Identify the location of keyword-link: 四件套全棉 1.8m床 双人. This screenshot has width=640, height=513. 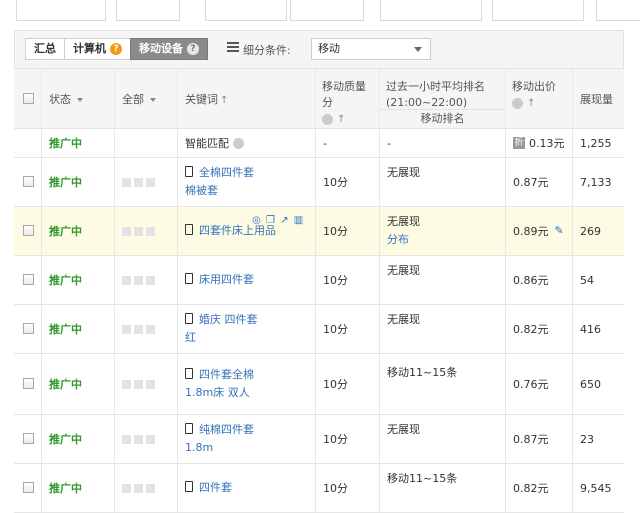
(225, 384).